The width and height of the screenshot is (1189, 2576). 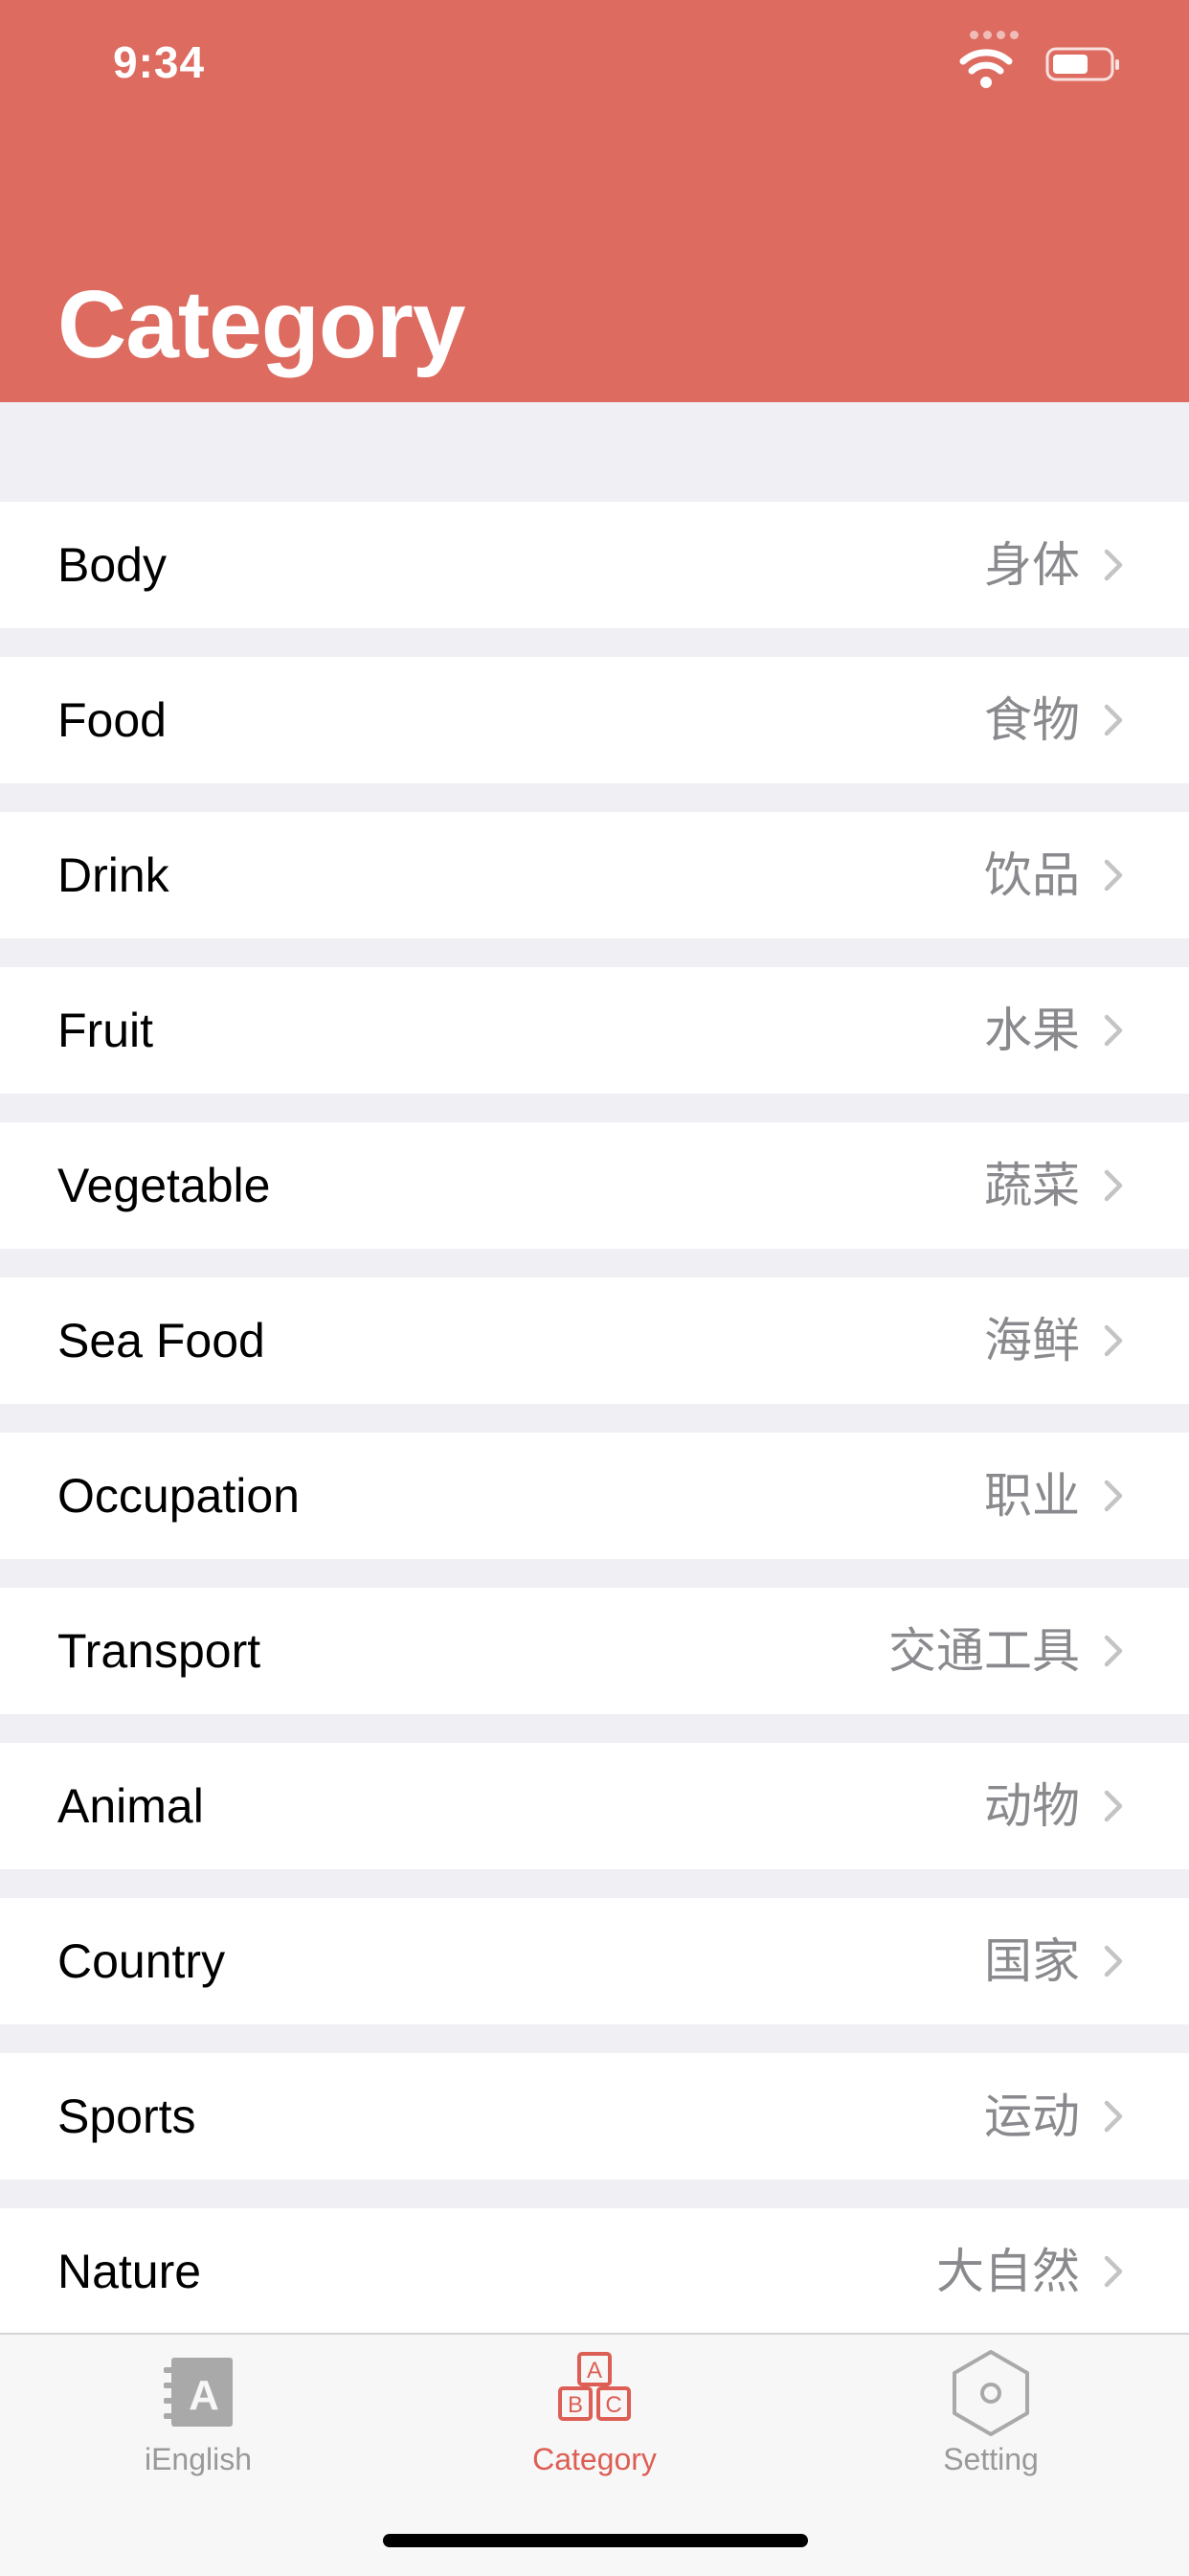 I want to click on home-indicator, so click(x=595, y=2540).